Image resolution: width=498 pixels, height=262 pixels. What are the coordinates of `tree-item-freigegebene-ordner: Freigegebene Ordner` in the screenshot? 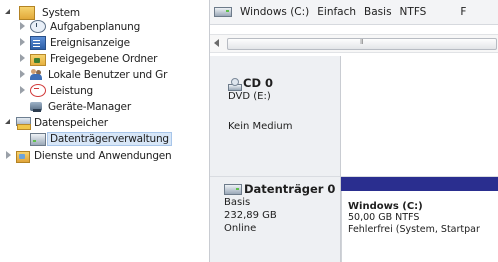 It's located at (87, 58).